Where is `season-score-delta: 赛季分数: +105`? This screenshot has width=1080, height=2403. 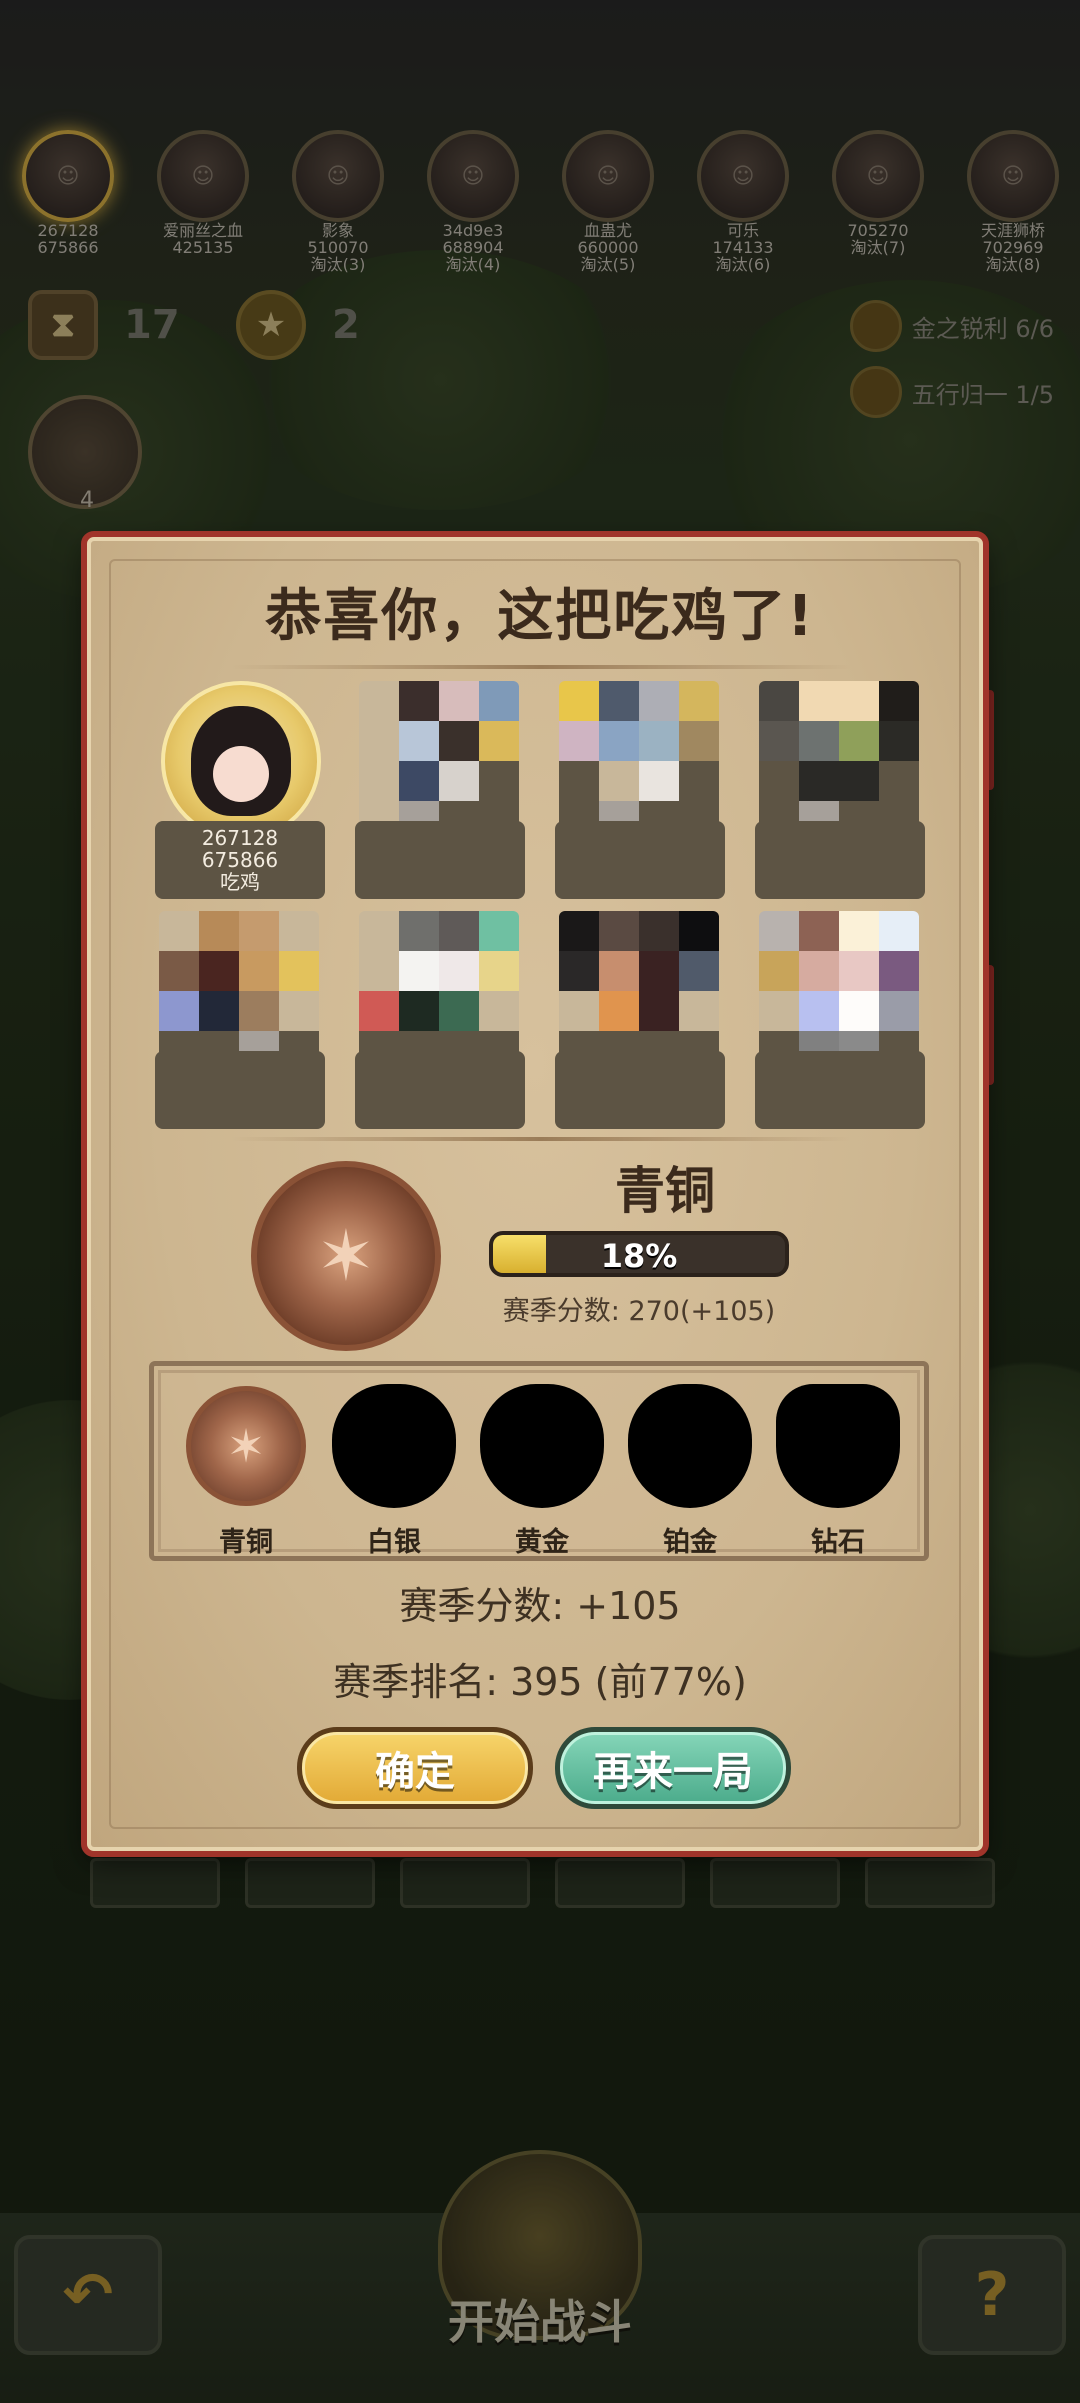
season-score-delta: 赛季分数: +105 is located at coordinates (540, 1606).